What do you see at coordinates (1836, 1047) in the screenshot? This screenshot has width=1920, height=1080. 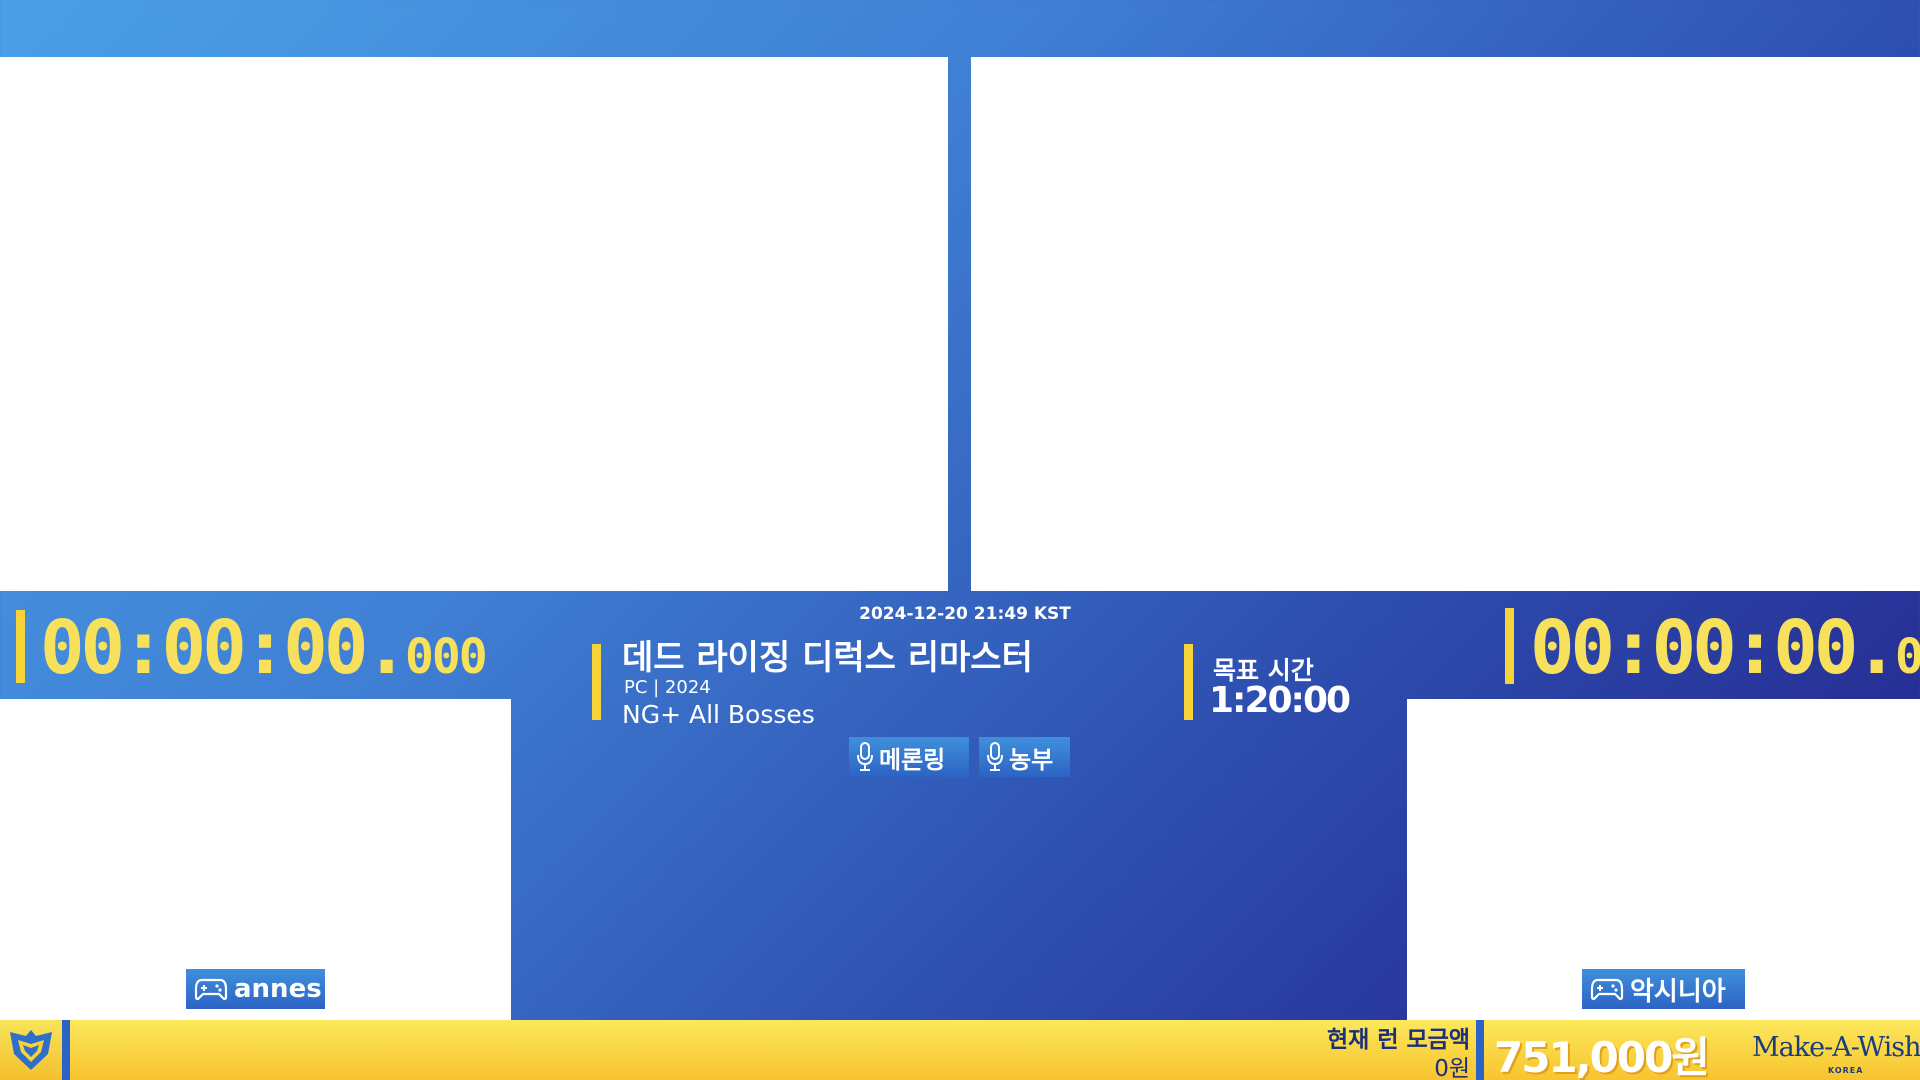 I see `sponsor-name: Make-A-Wish.` at bounding box center [1836, 1047].